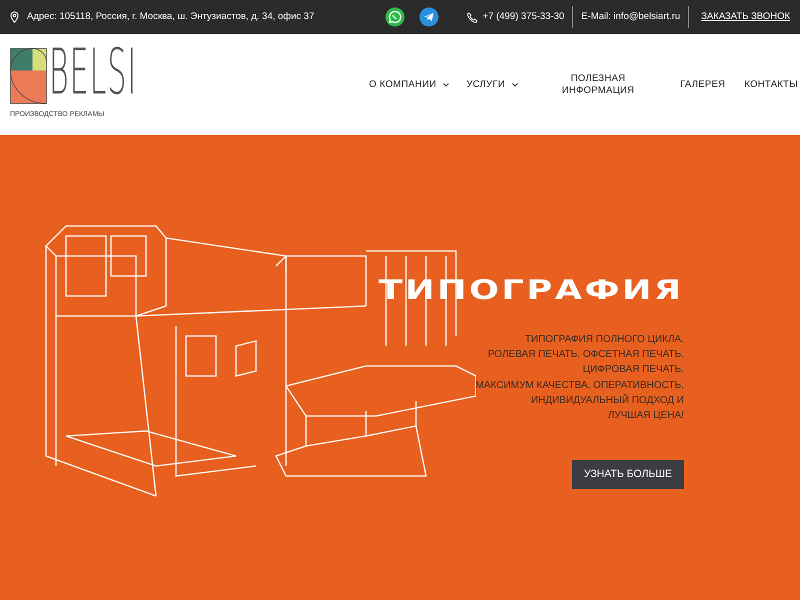  What do you see at coordinates (14, 17) in the screenshot?
I see `location-pin-icon` at bounding box center [14, 17].